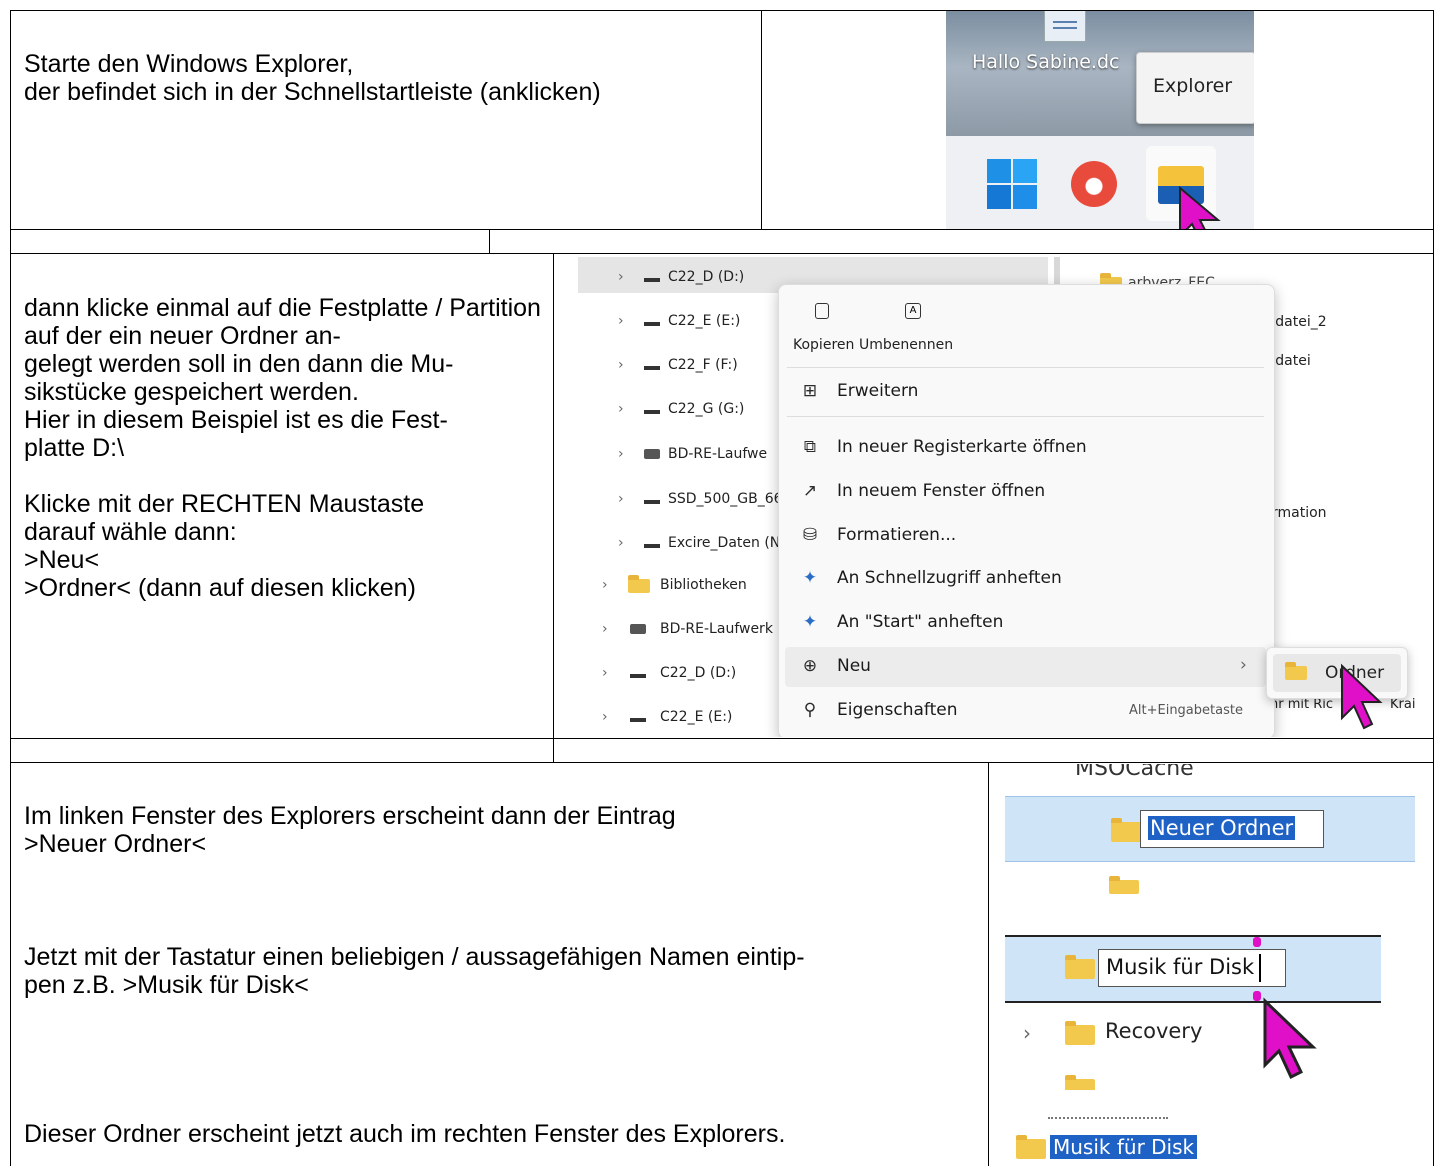  What do you see at coordinates (706, 277) in the screenshot?
I see `tree-item-label: C22_D (D:)` at bounding box center [706, 277].